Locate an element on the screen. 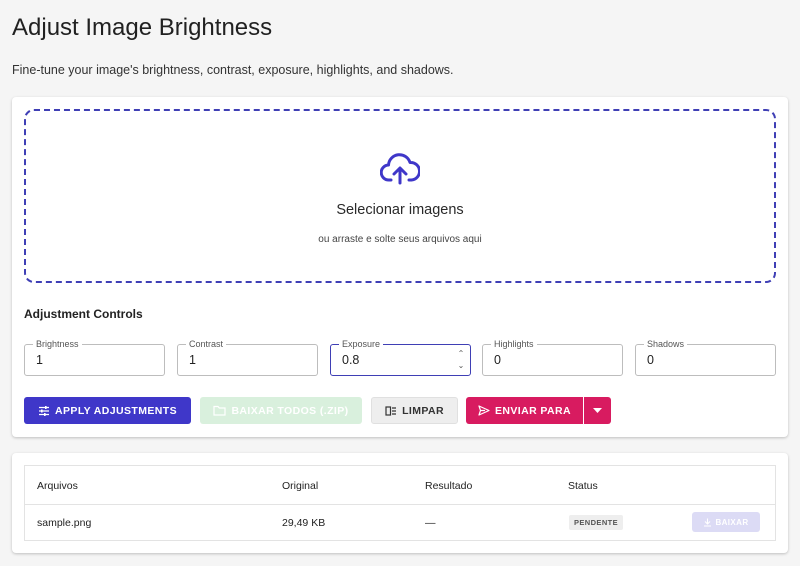 This screenshot has width=800, height=566. exposure-field: Exposure ⌃ ⌄ is located at coordinates (400, 357).